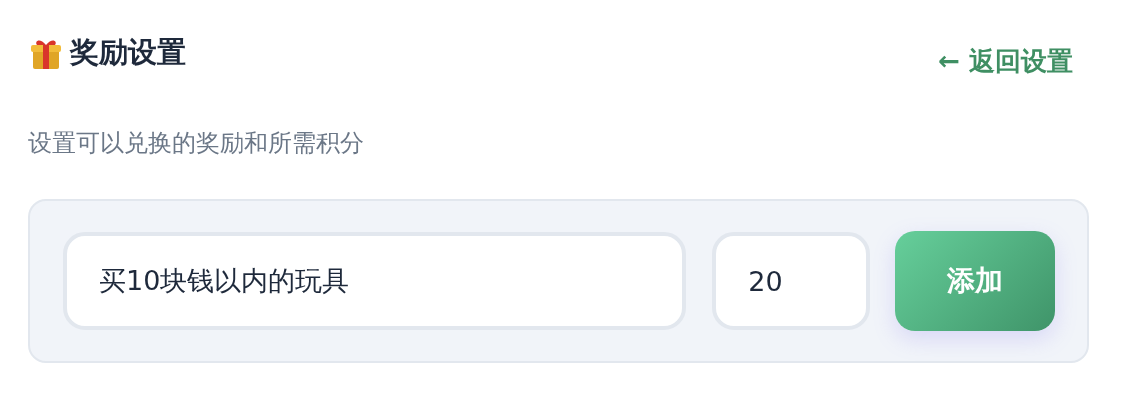 The height and width of the screenshot is (414, 1126). What do you see at coordinates (791, 281) in the screenshot?
I see `points-input: 20` at bounding box center [791, 281].